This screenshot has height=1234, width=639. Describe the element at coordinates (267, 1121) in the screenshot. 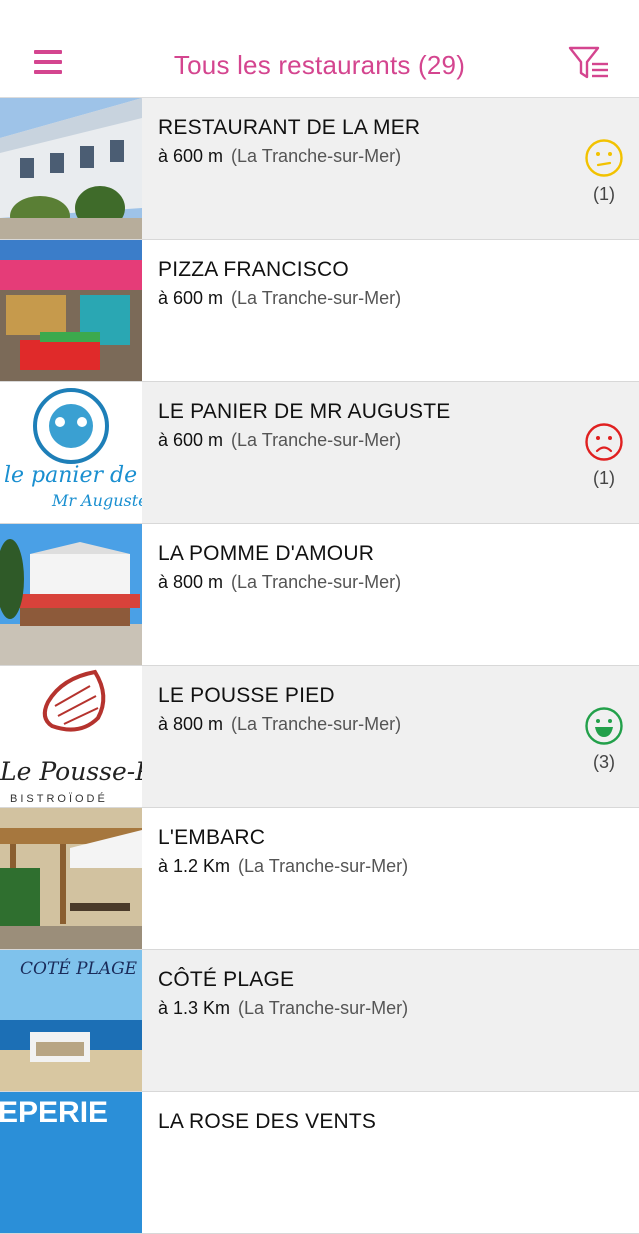

I see `restaurant-name: LA ROSE DES VENTS` at that location.